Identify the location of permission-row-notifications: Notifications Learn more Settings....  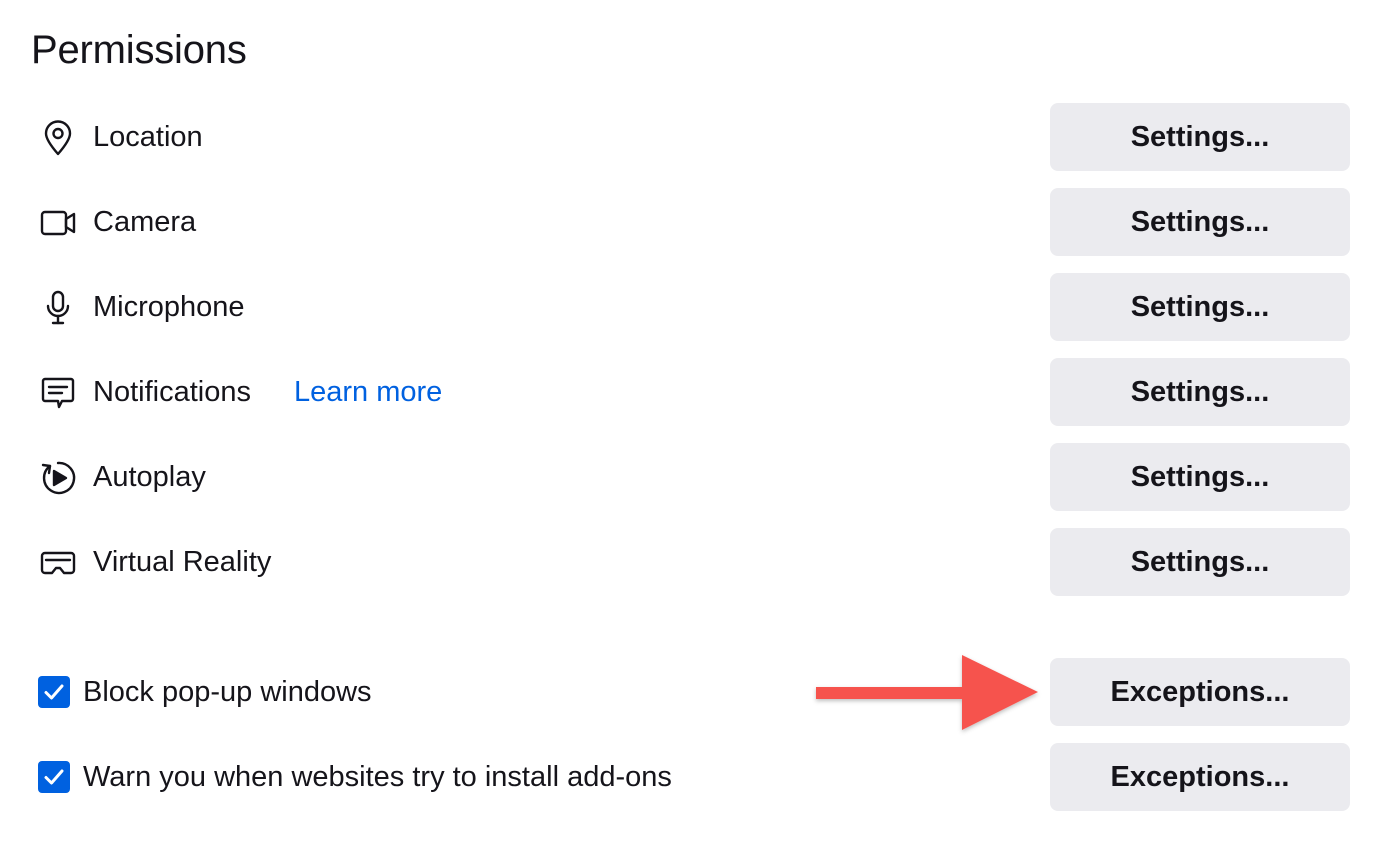
(690, 392).